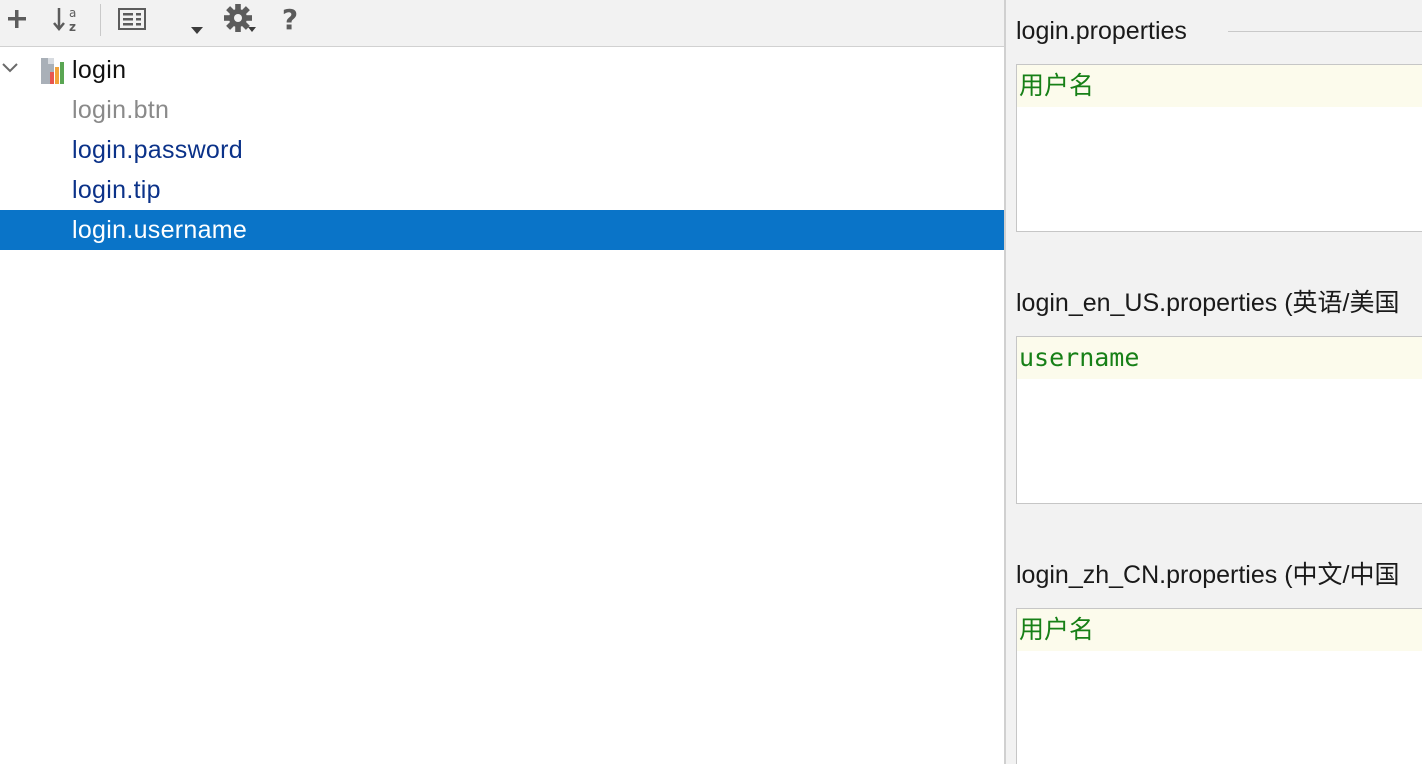 The image size is (1422, 764). I want to click on settings-button, so click(240, 19).